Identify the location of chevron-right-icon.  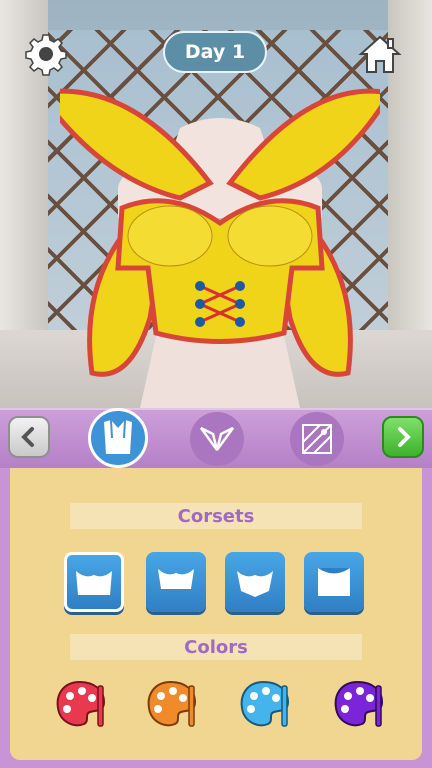
(404, 437).